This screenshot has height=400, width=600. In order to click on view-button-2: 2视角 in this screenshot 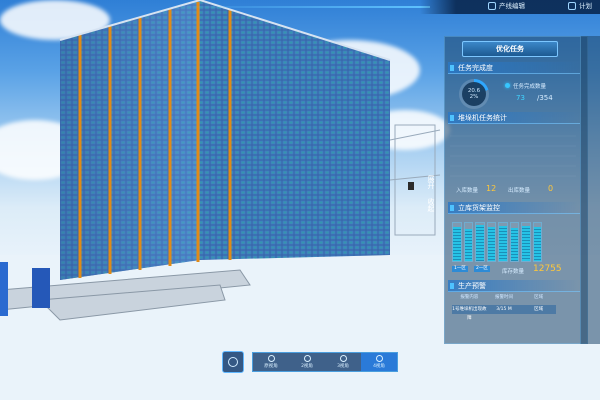, I will do `click(307, 362)`.